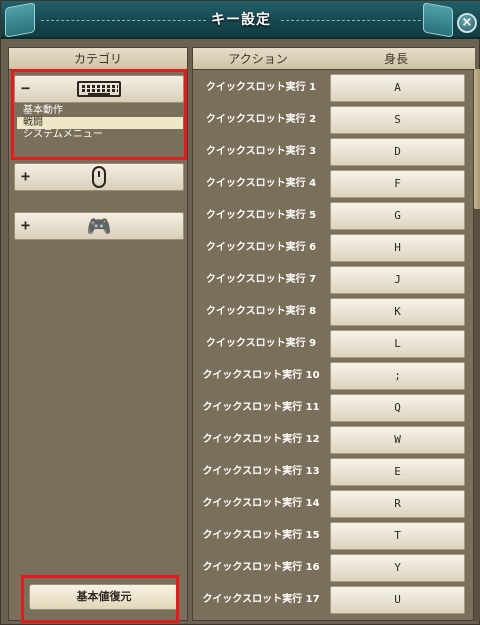 Image resolution: width=480 pixels, height=625 pixels. What do you see at coordinates (397, 88) in the screenshot?
I see `key-assign-button: A` at bounding box center [397, 88].